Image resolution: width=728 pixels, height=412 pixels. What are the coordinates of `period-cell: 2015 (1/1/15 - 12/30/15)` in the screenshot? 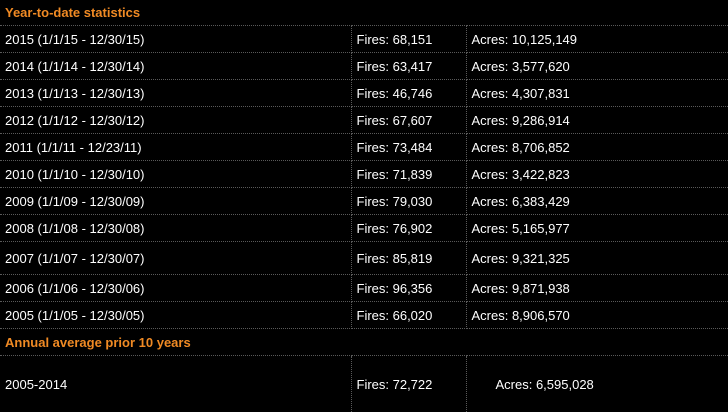 It's located at (175, 39).